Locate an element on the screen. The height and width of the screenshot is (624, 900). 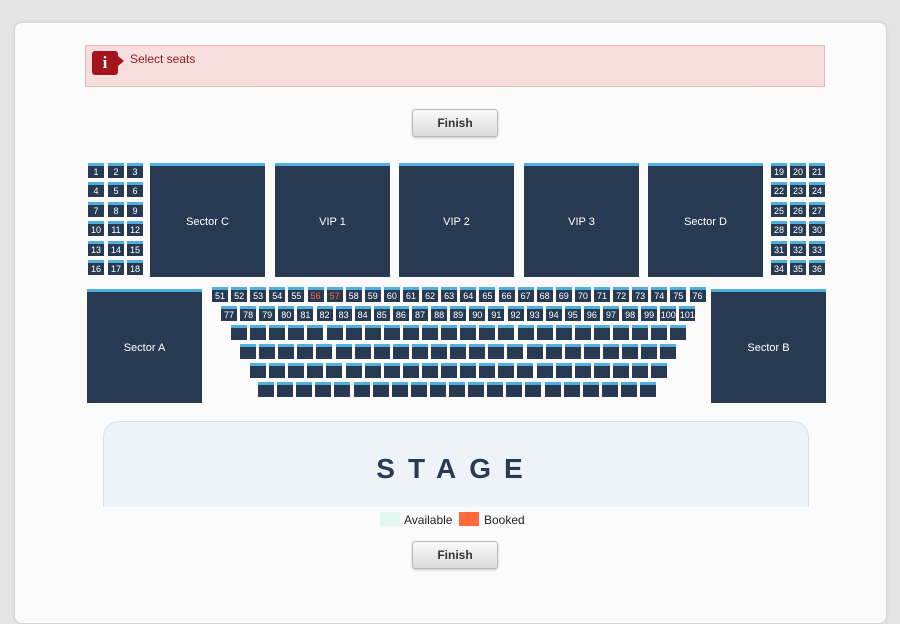
block-sector-b: Sector B is located at coordinates (768, 346).